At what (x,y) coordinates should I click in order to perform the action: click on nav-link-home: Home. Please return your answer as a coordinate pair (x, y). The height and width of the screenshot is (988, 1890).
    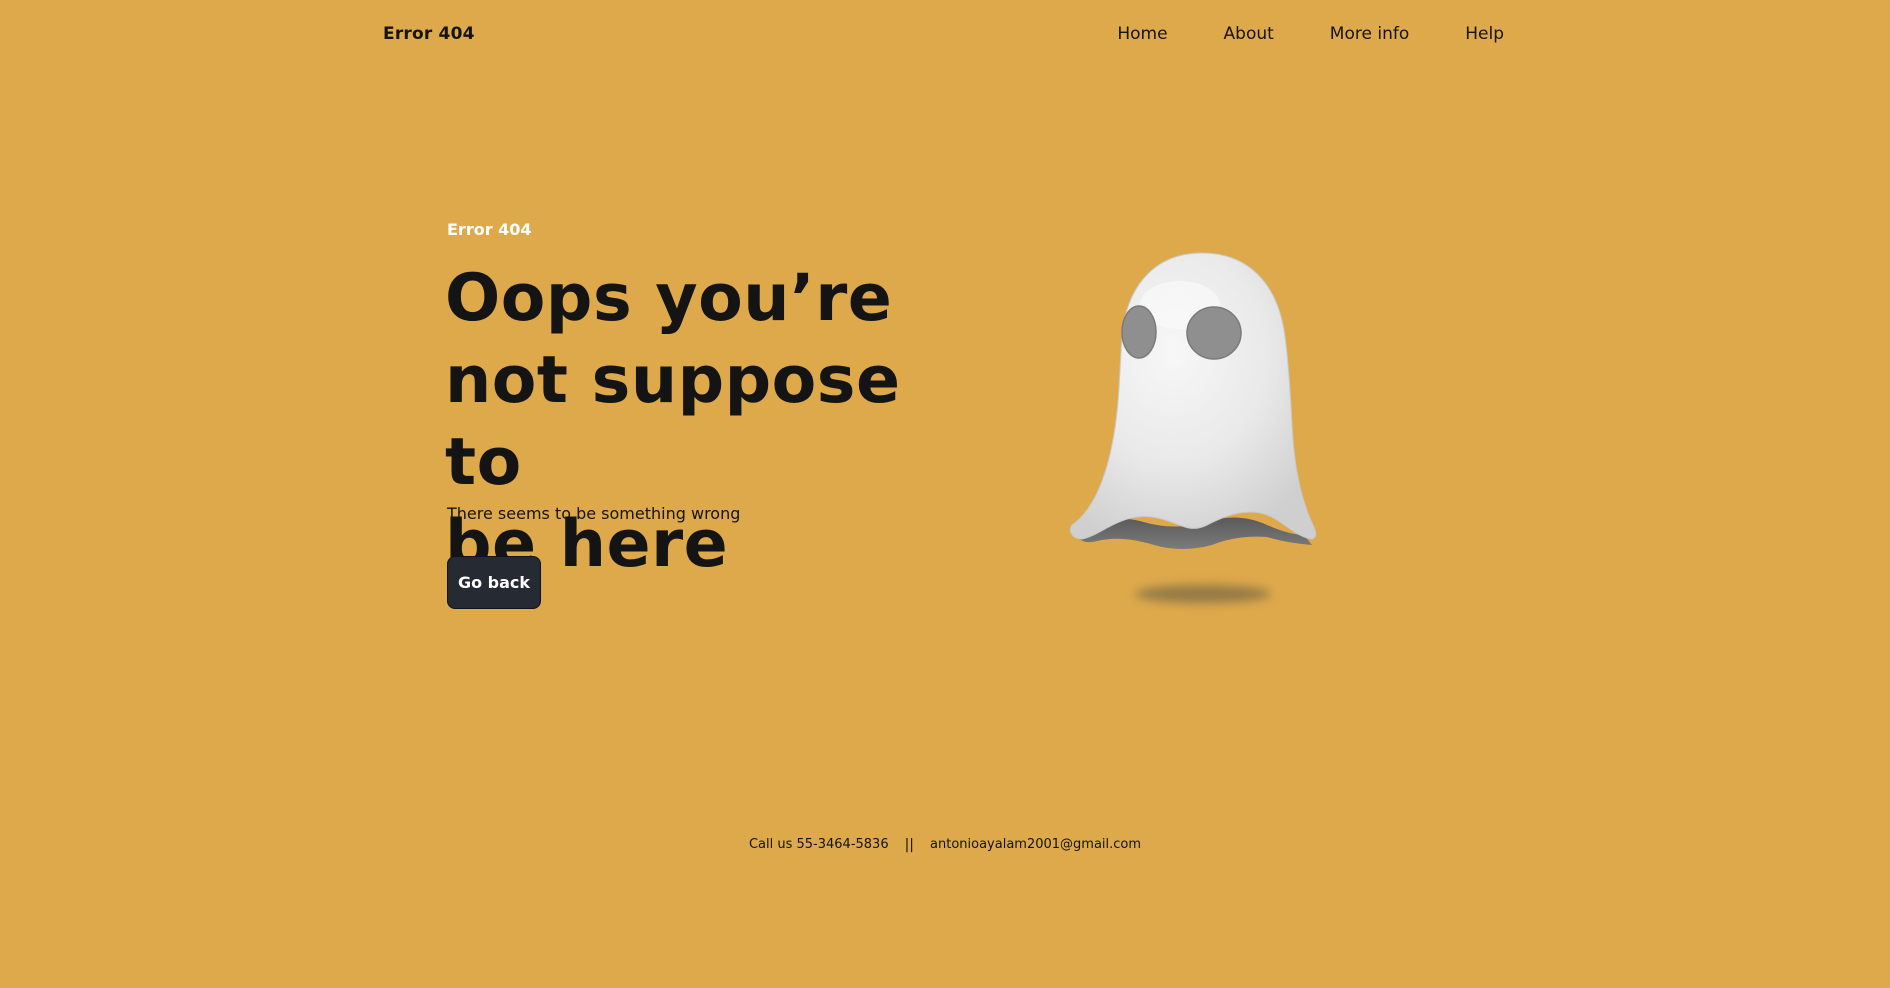
    Looking at the image, I should click on (1142, 34).